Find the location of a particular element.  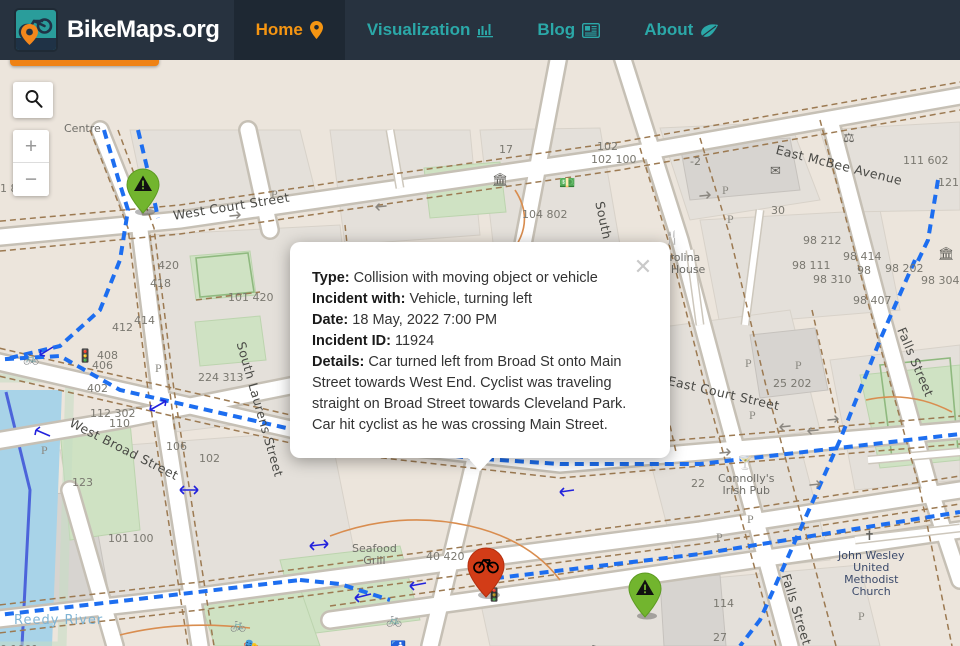

zoom-controls: + − is located at coordinates (31, 163).